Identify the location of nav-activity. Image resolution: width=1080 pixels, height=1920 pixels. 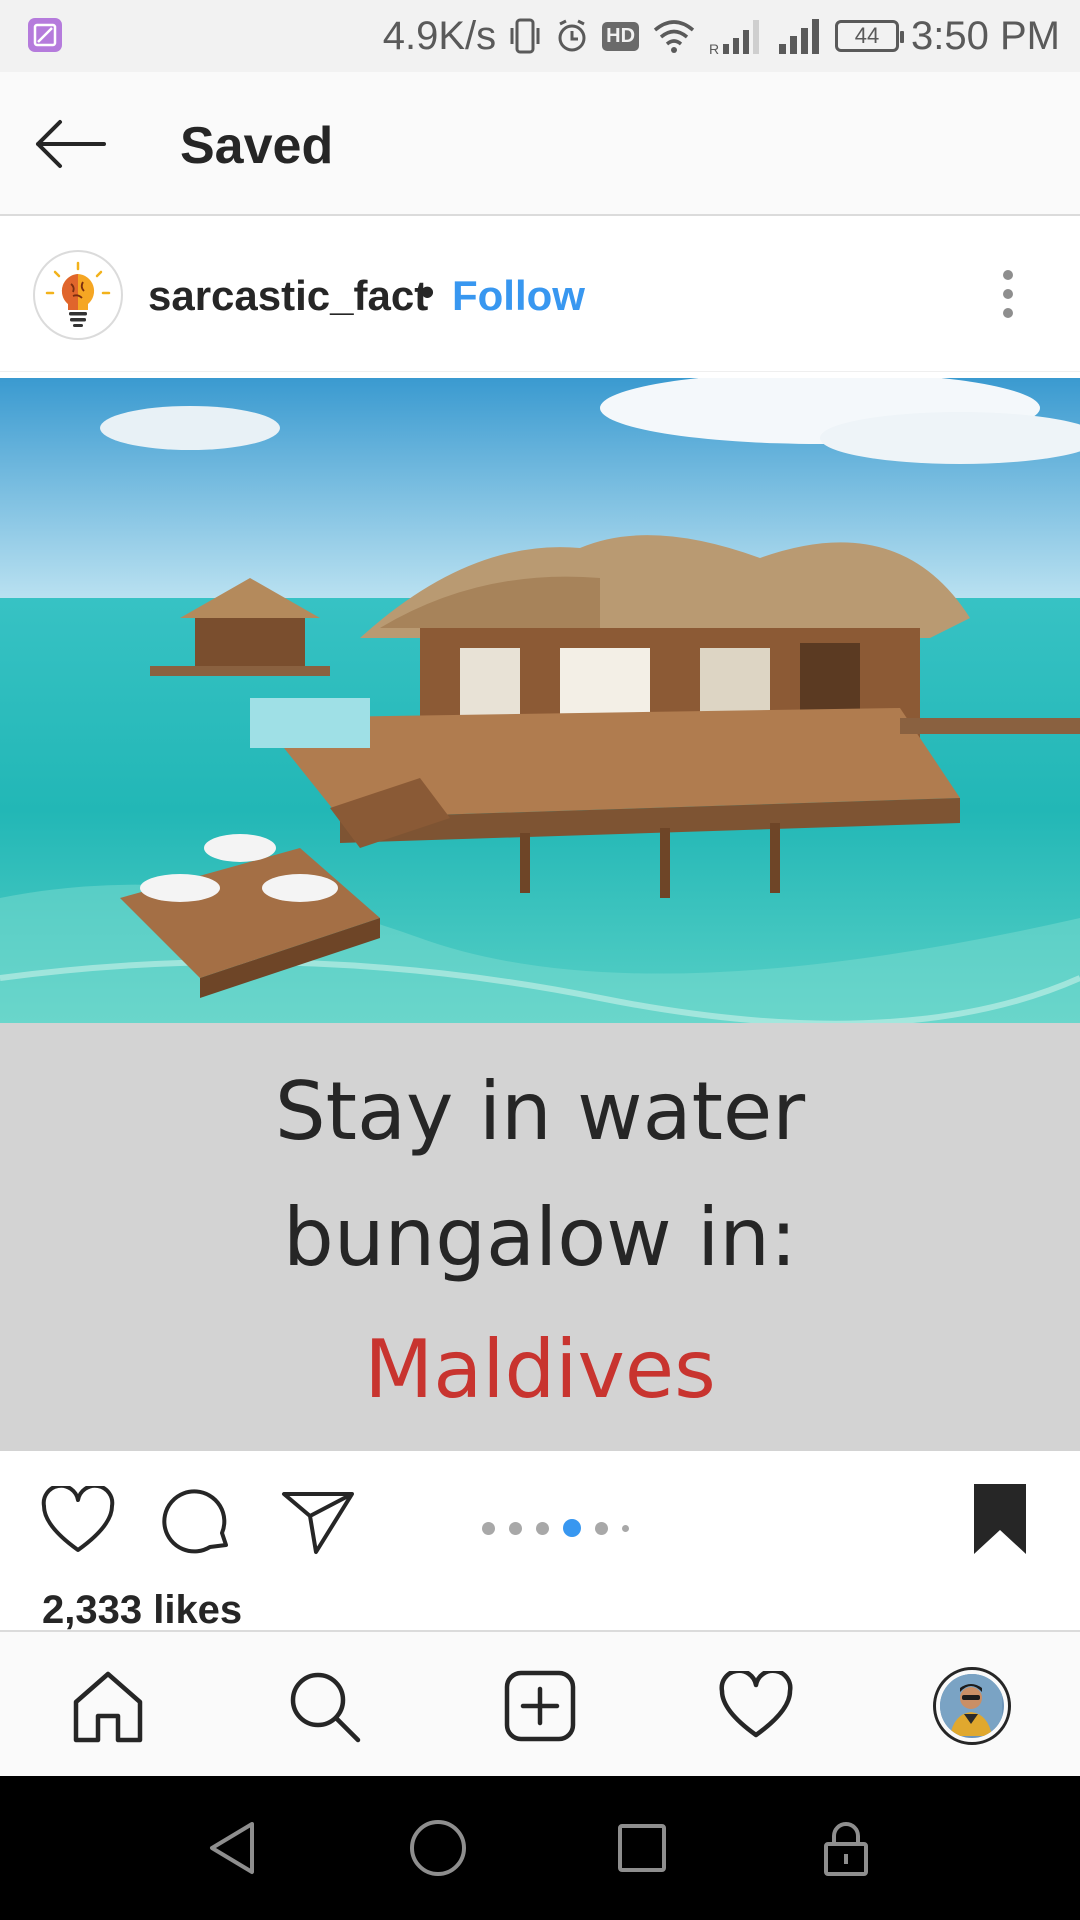
(756, 1706).